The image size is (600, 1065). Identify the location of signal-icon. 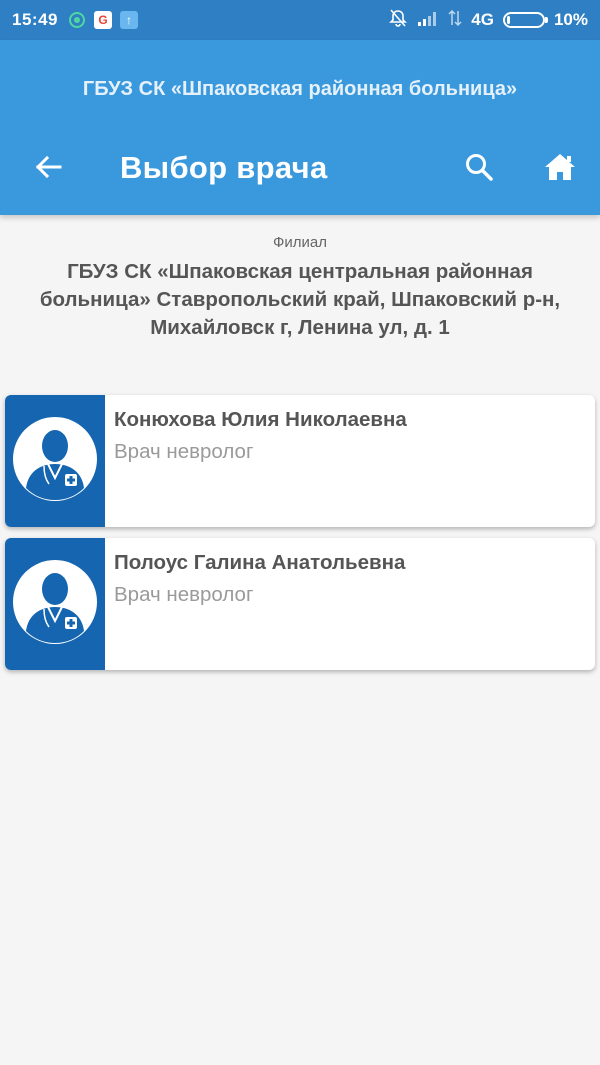
(428, 20).